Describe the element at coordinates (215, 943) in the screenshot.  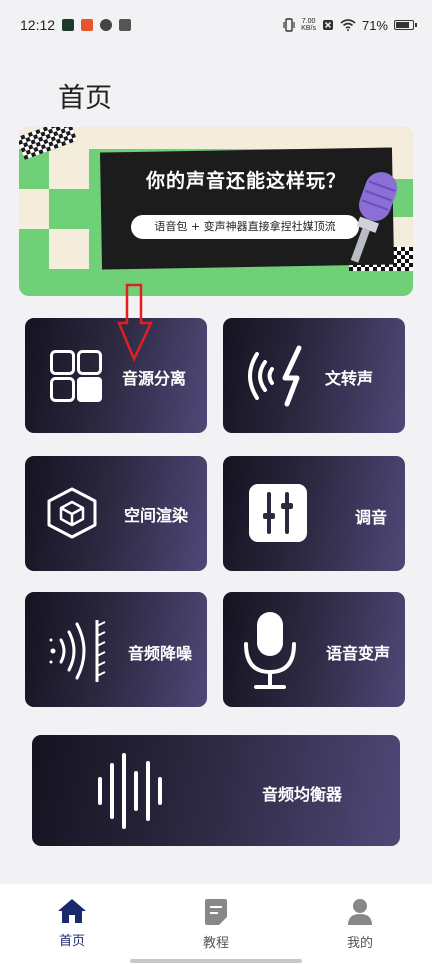
I see `nav-label: 教程` at that location.